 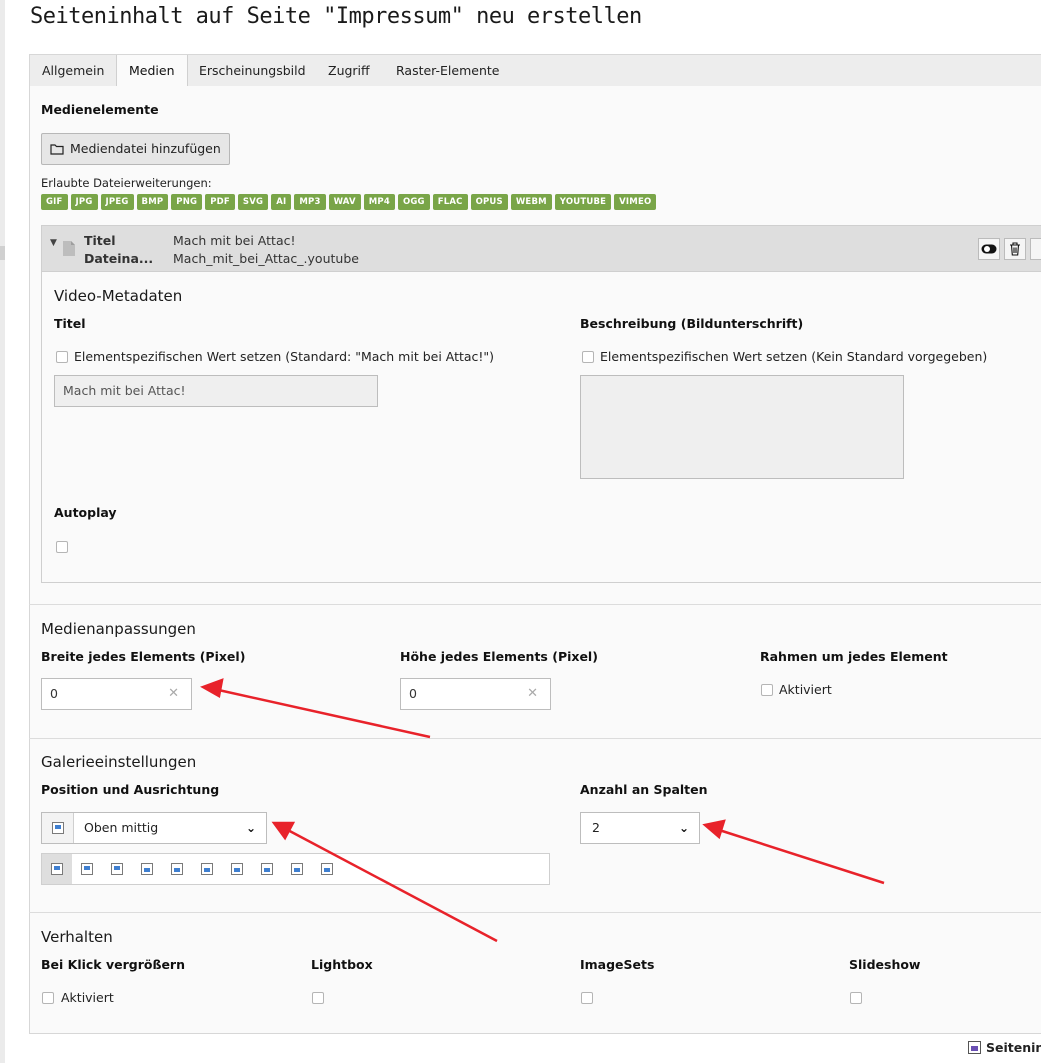 I want to click on extension-badge: PDF, so click(x=220, y=202).